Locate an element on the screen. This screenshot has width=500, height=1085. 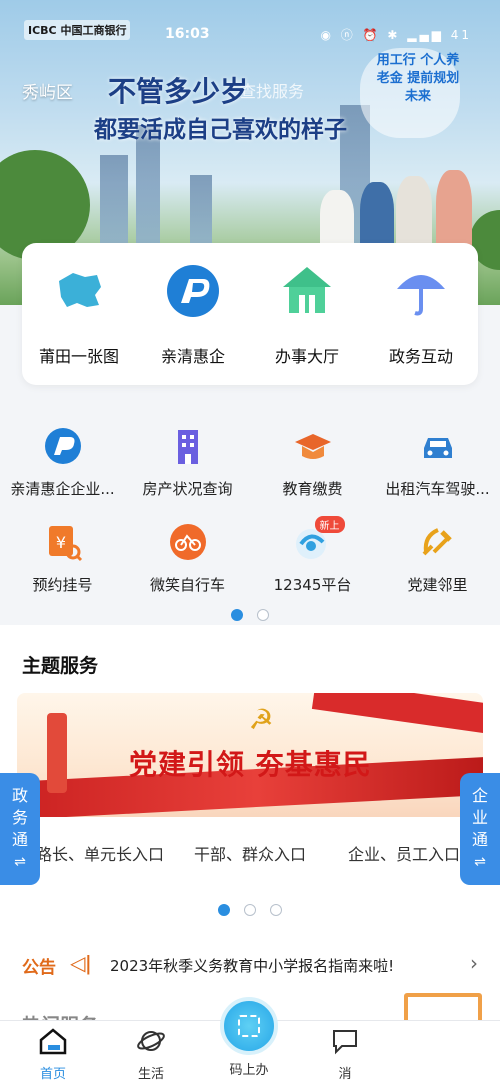
district-selector: 秀屿区 is located at coordinates (47, 90).